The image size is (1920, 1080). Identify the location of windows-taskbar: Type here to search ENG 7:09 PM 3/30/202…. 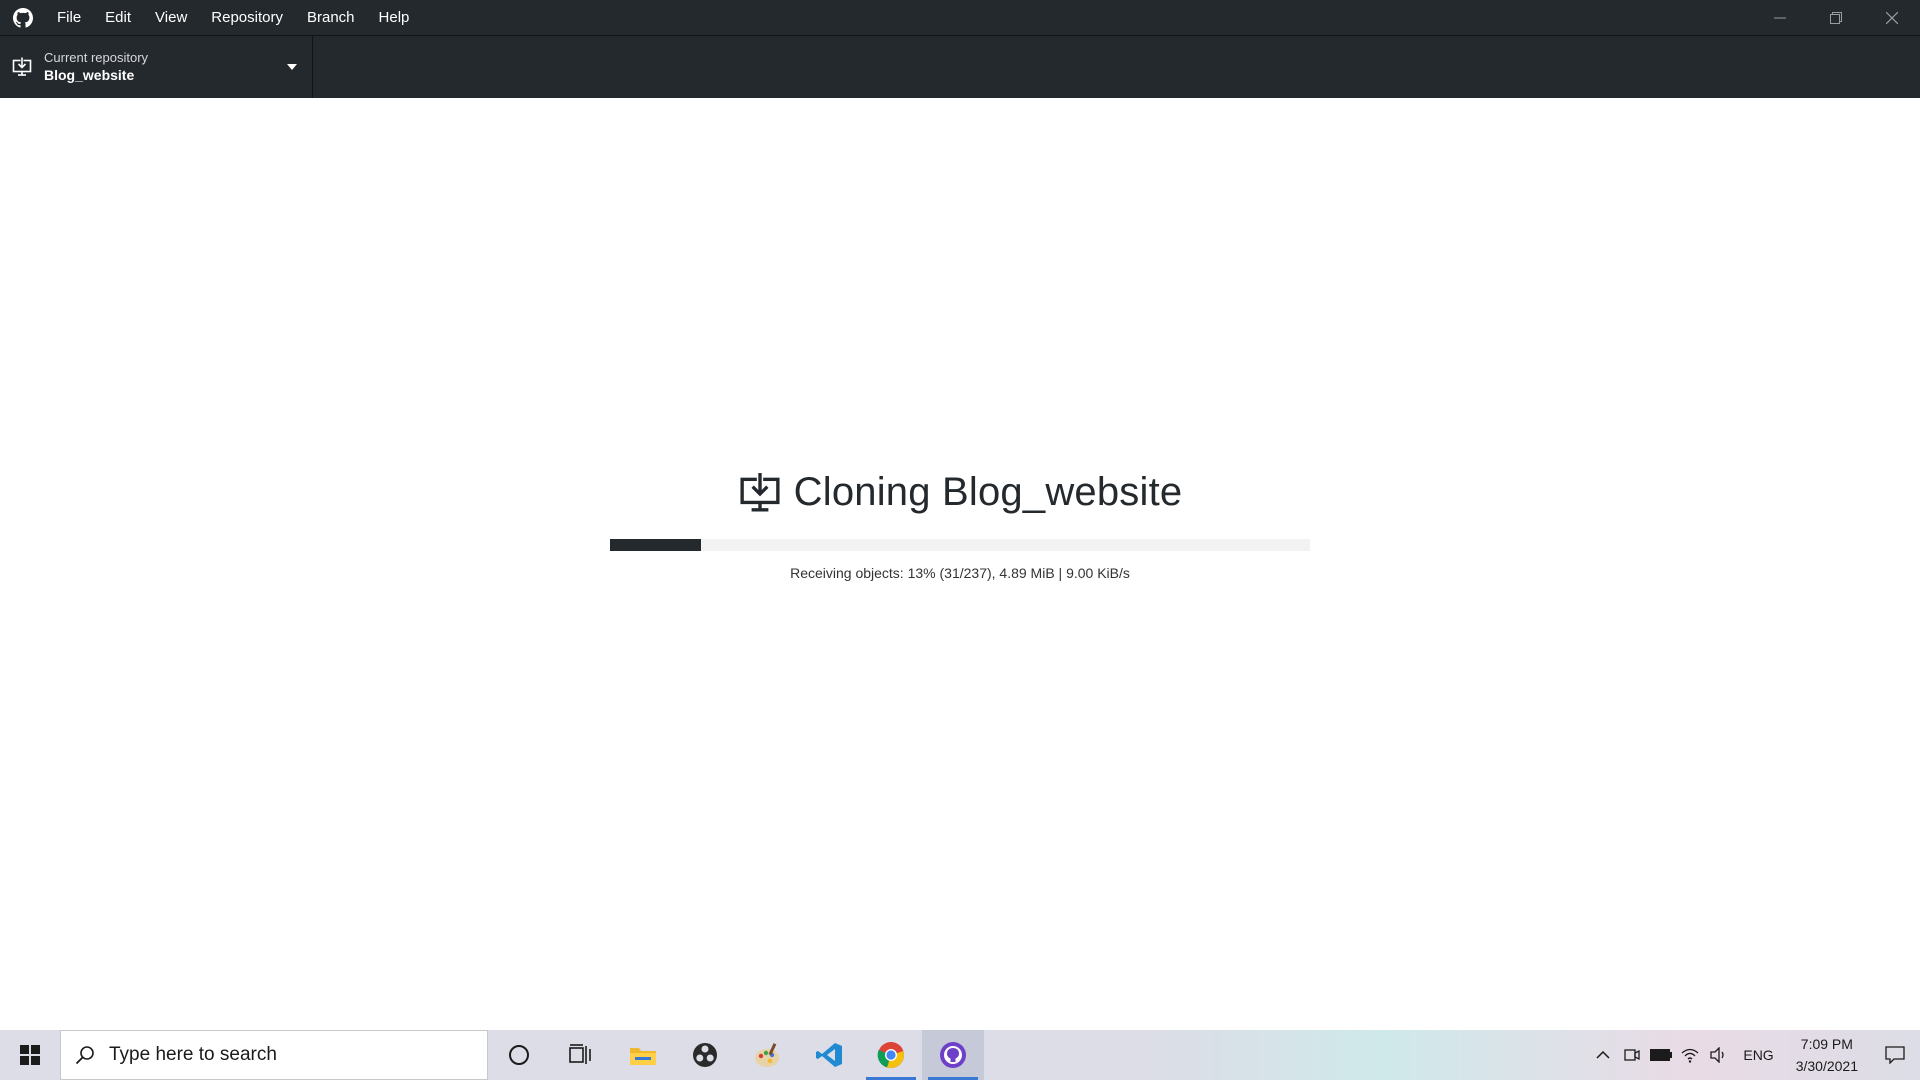
(960, 1055).